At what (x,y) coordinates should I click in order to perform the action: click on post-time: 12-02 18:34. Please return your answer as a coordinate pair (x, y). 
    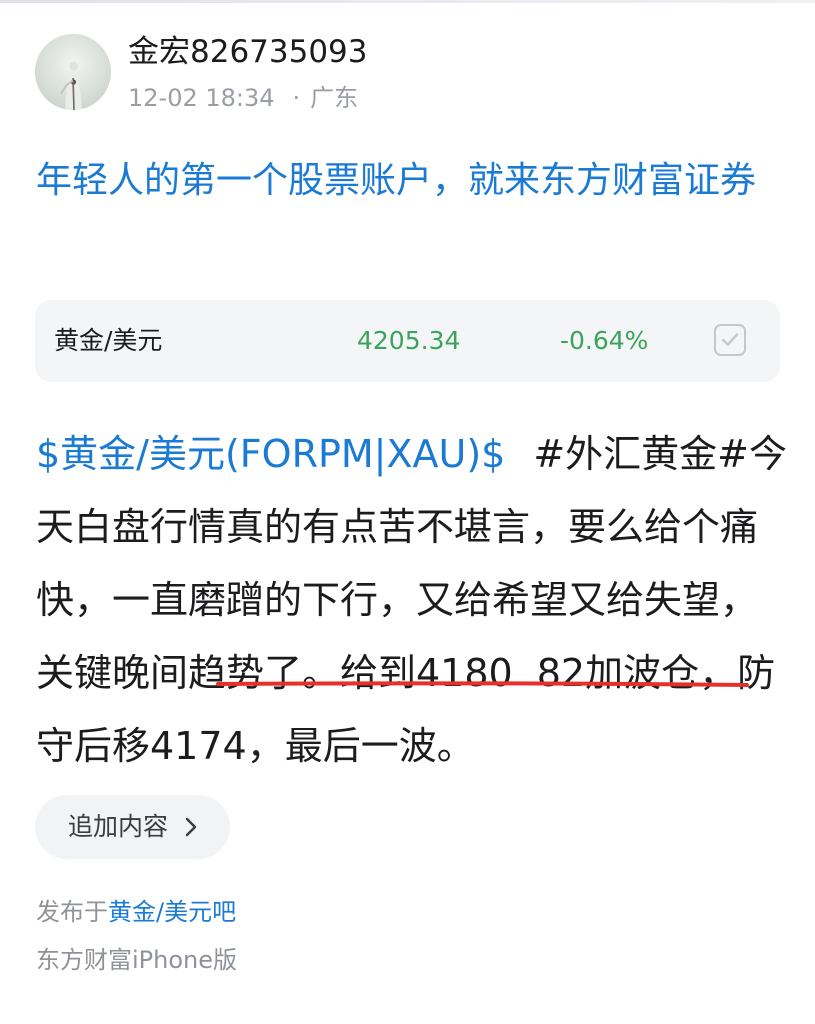
    Looking at the image, I should click on (201, 98).